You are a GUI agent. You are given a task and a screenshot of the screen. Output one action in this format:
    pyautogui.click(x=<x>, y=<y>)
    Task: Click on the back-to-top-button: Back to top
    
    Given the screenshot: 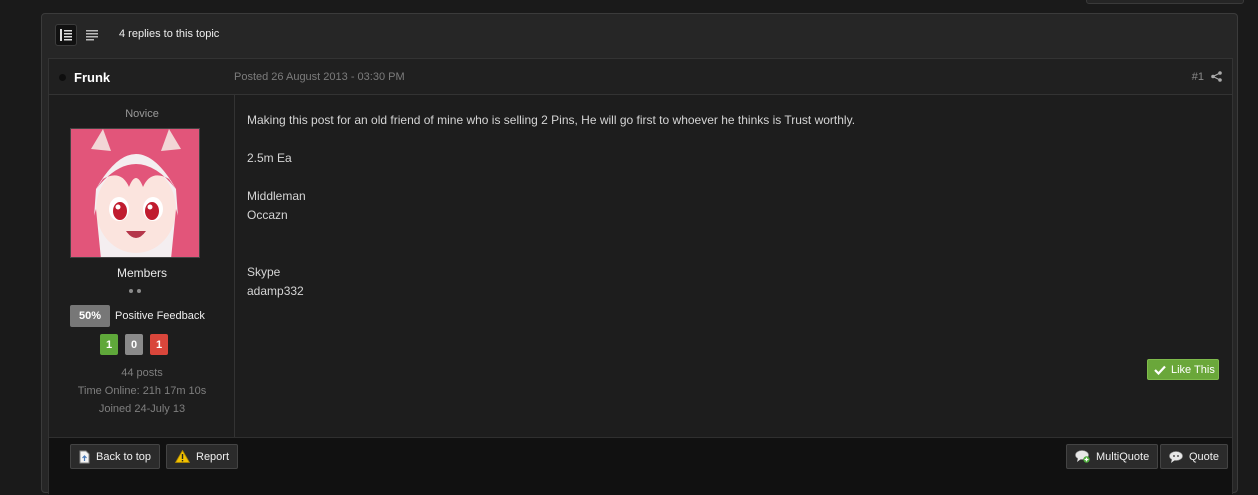 What is the action you would take?
    pyautogui.click(x=115, y=456)
    